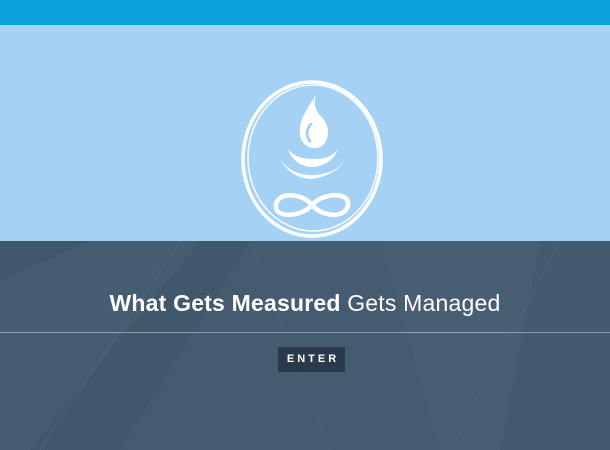 This screenshot has height=450, width=610. Describe the element at coordinates (305, 12) in the screenshot. I see `top-accent-bar` at that location.